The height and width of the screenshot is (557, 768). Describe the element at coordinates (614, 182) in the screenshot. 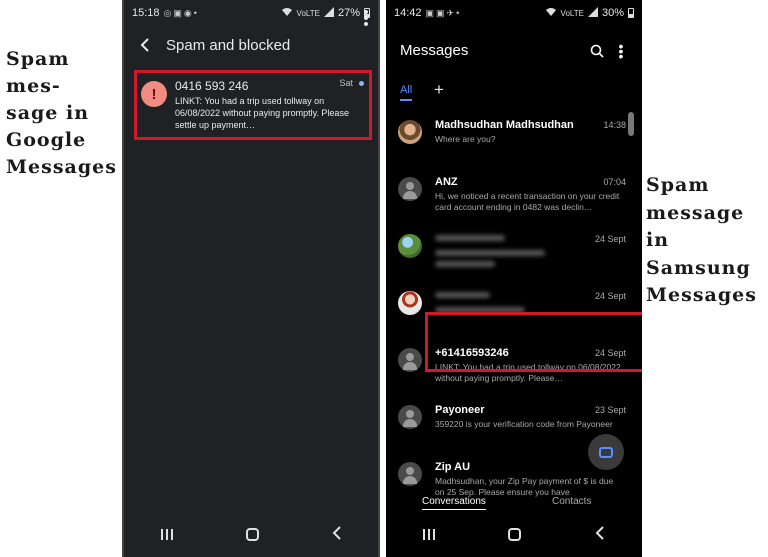

I see `conversation-date: 07:04` at that location.